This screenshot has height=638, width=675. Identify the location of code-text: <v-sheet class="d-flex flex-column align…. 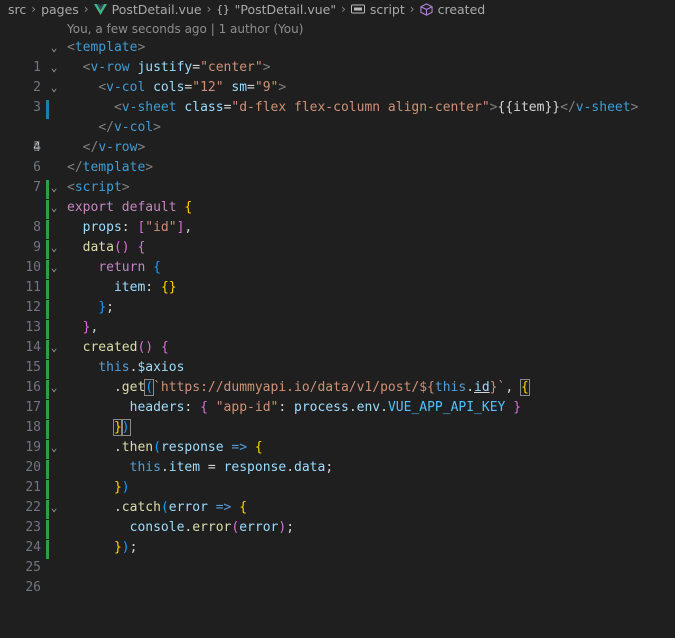
(376, 107).